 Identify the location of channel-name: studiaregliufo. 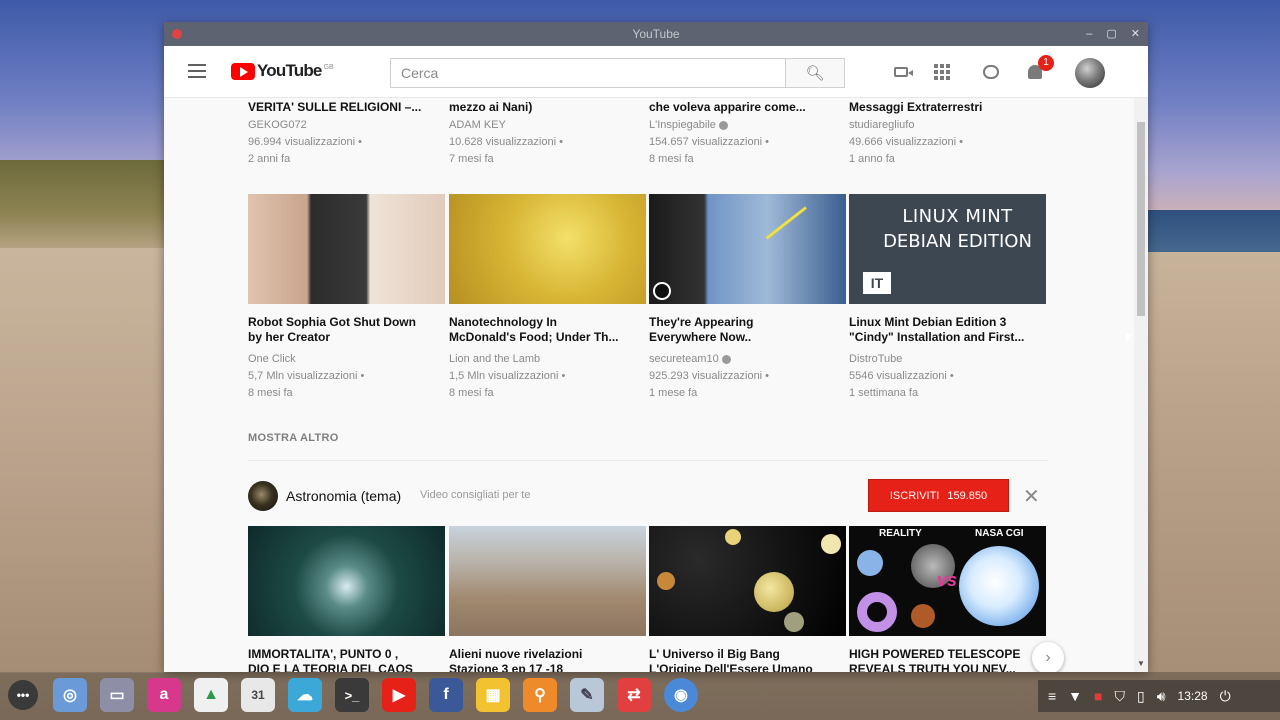
(947, 125).